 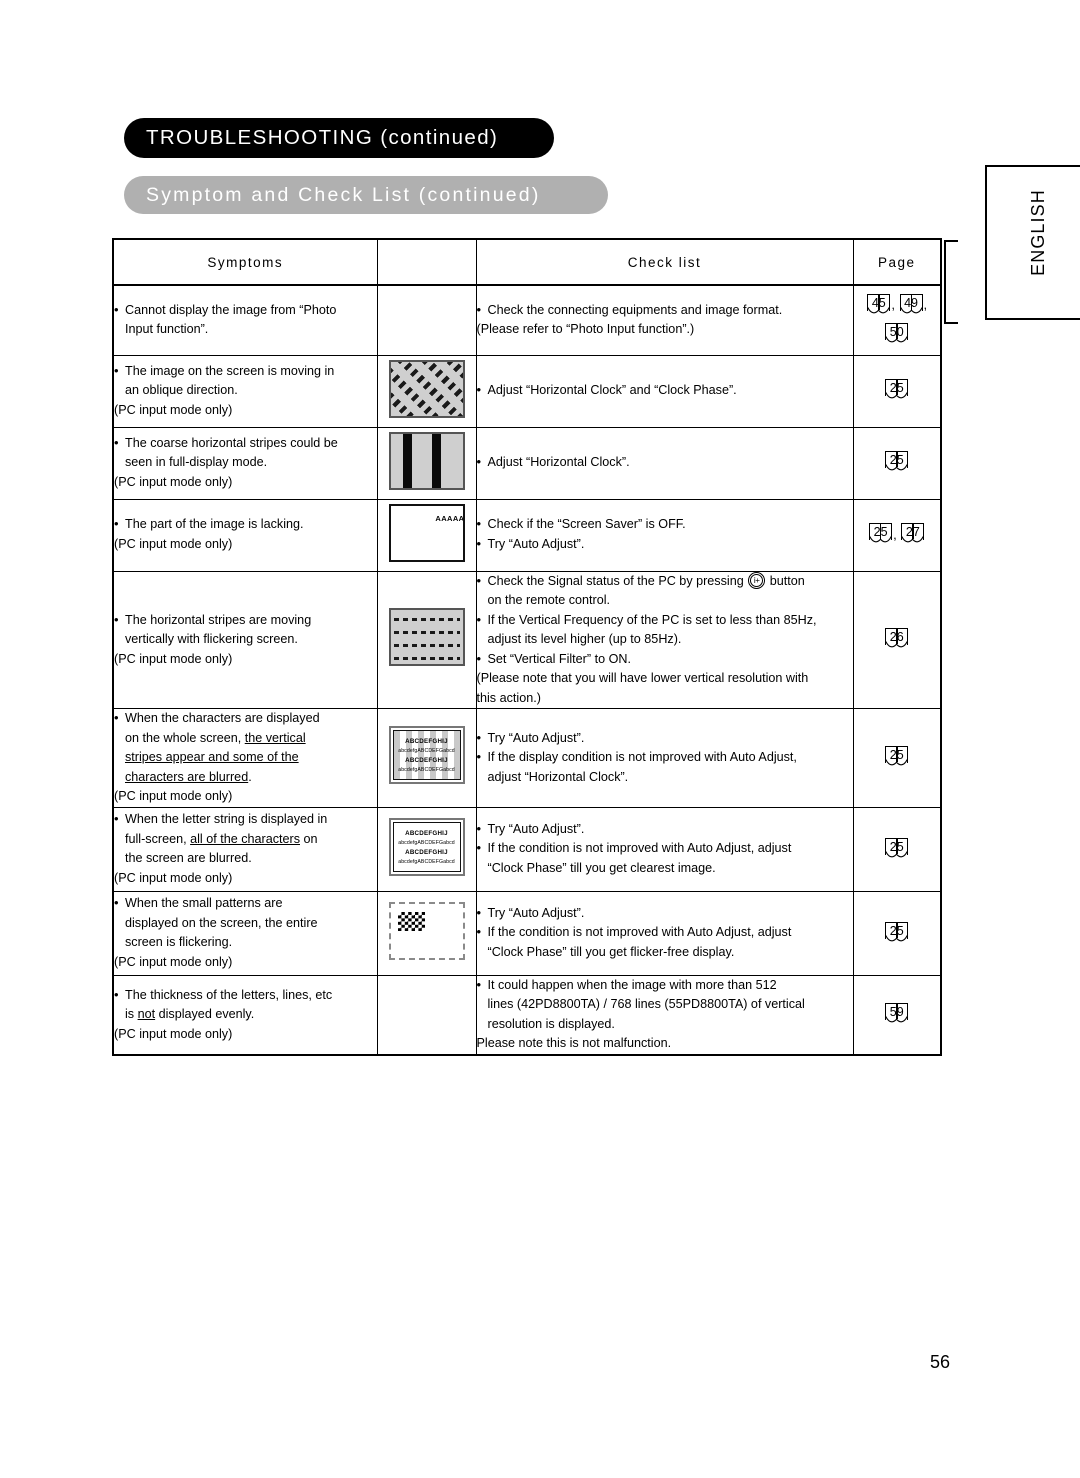 What do you see at coordinates (897, 262) in the screenshot?
I see `column-header-page: Page` at bounding box center [897, 262].